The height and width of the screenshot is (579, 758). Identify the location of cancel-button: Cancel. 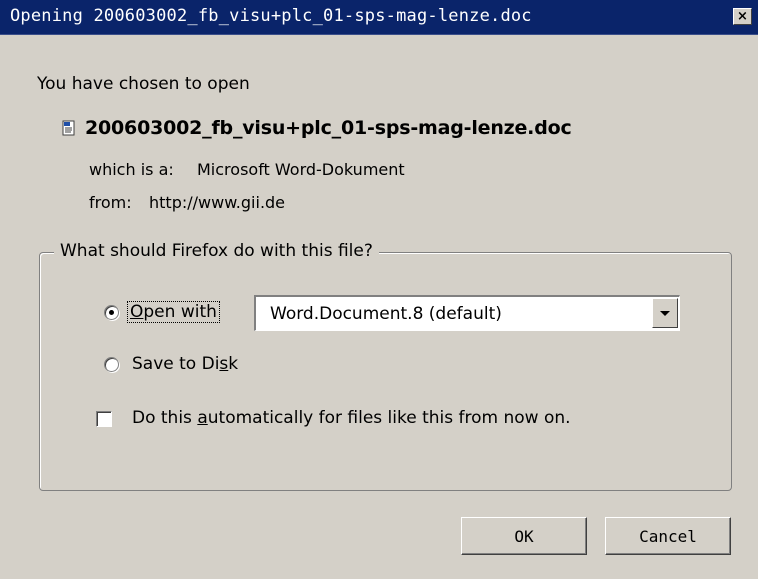
(668, 536).